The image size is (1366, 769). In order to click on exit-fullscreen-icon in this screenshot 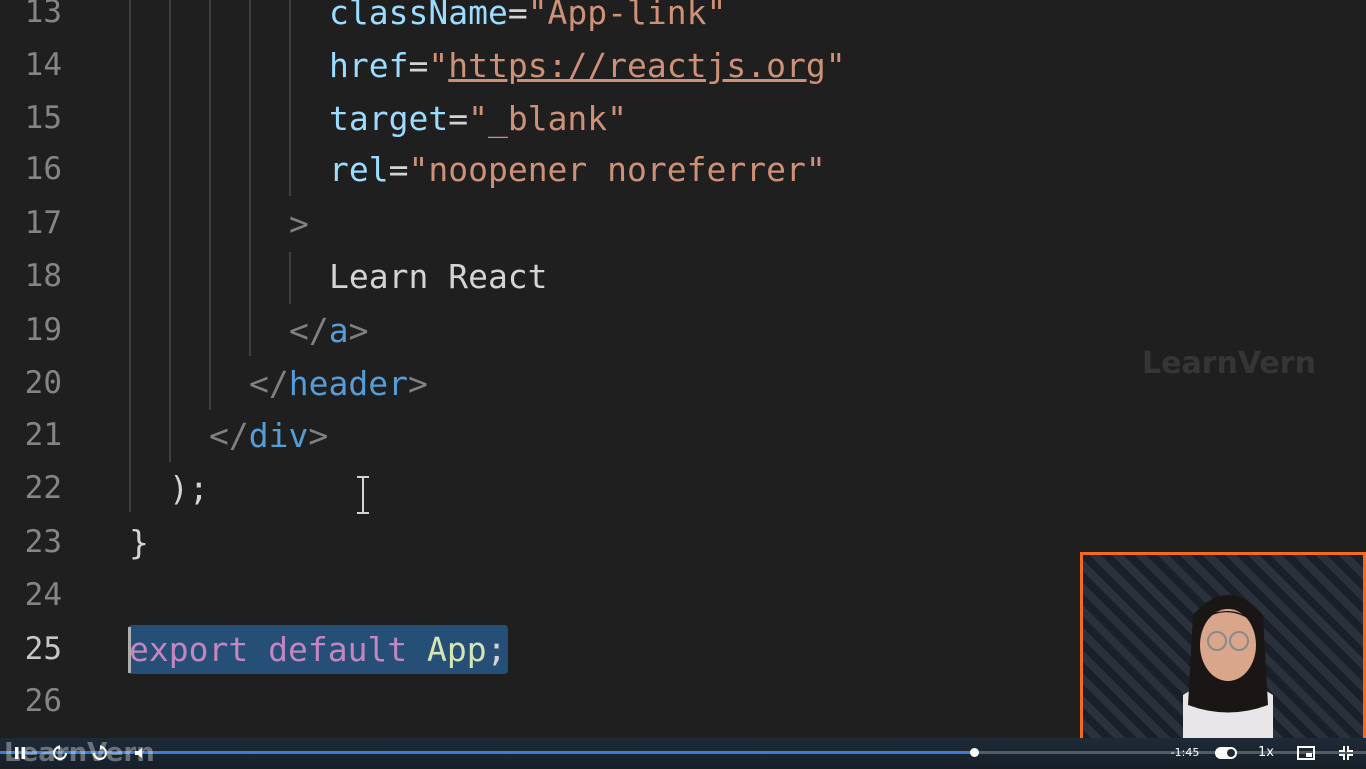, I will do `click(1346, 753)`.